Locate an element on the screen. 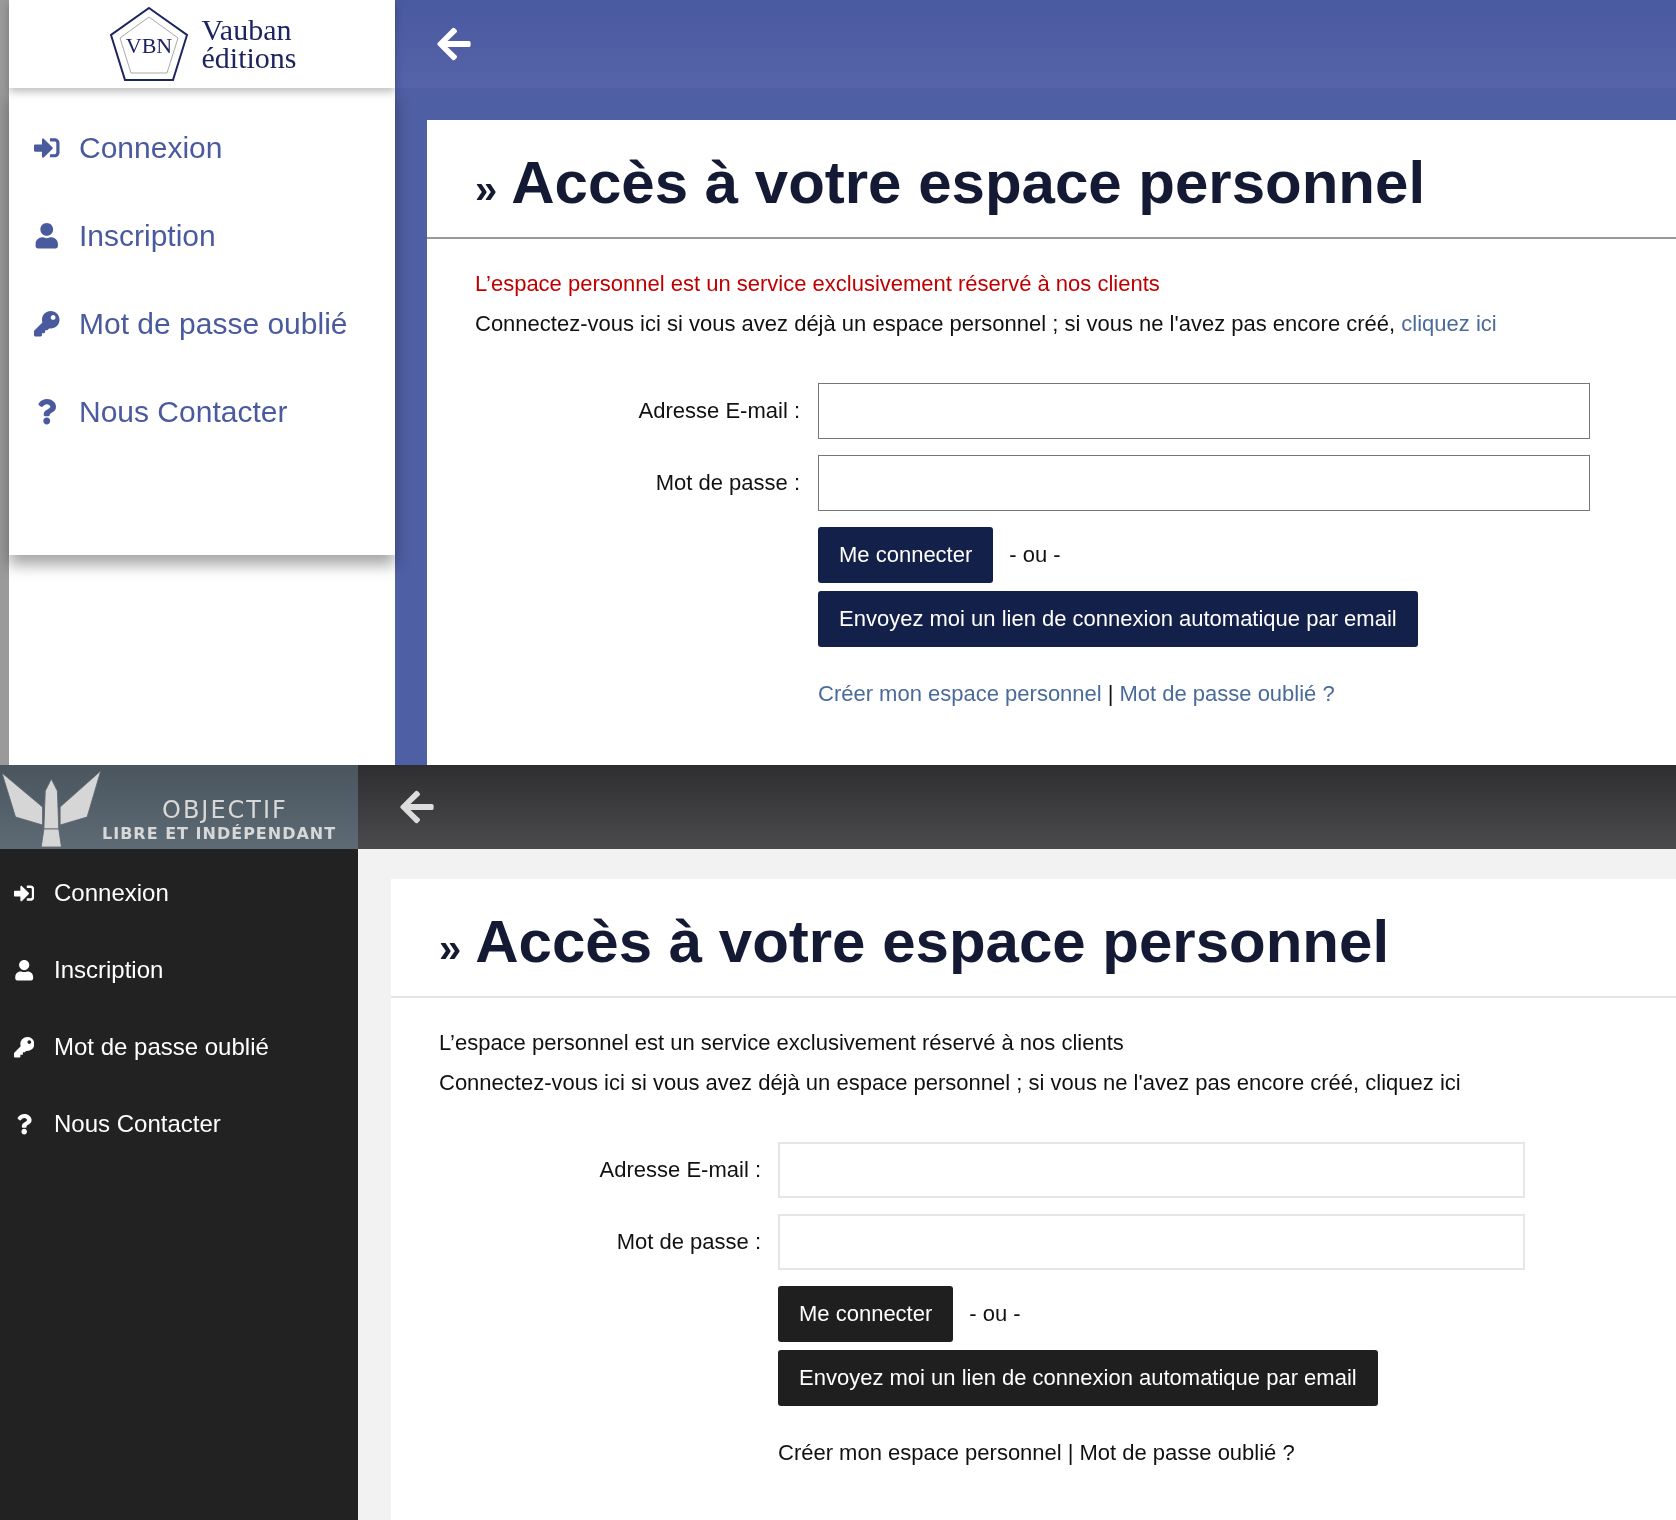  logo-text: LIBRE ET INDÉPENDANT is located at coordinates (219, 833).